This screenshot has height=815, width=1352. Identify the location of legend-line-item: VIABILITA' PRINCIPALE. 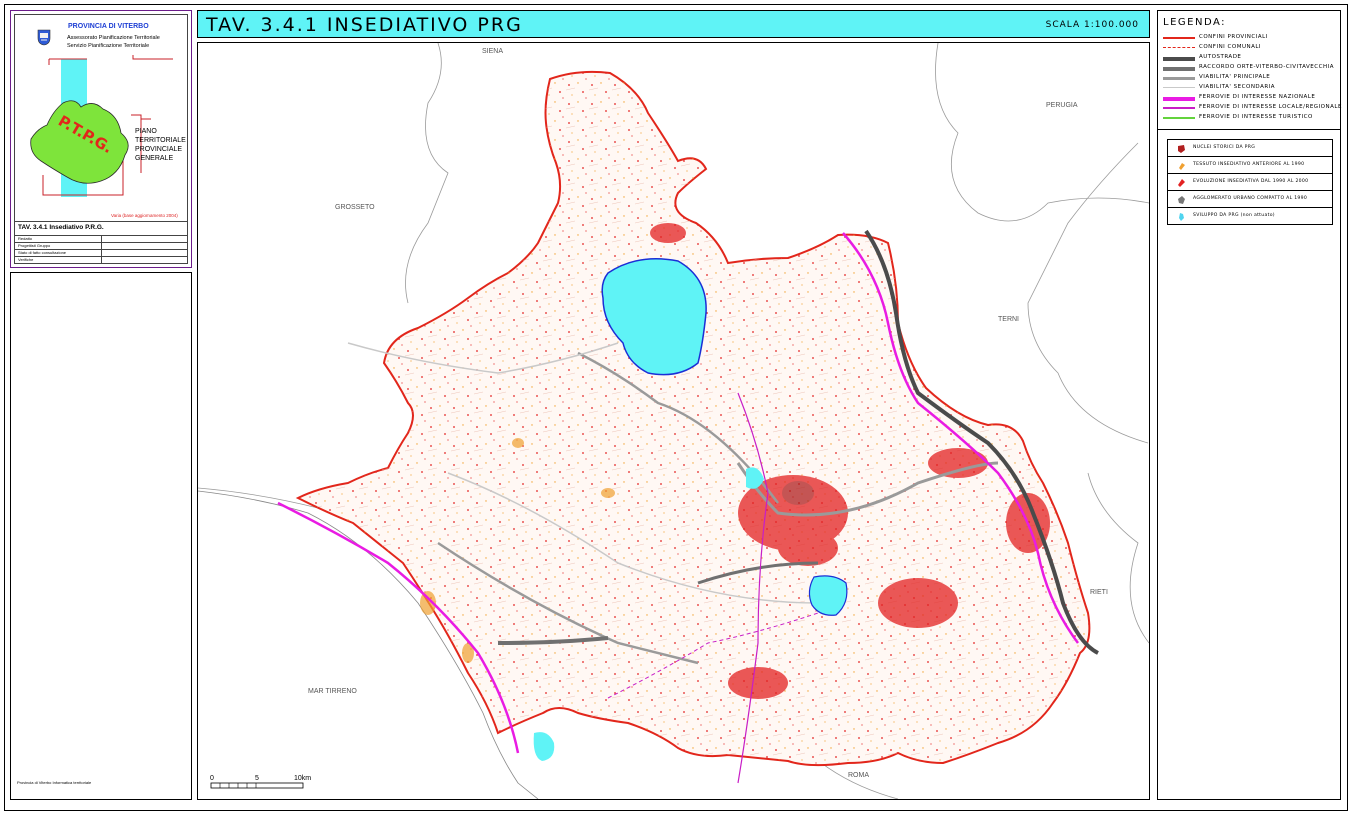
(1252, 78).